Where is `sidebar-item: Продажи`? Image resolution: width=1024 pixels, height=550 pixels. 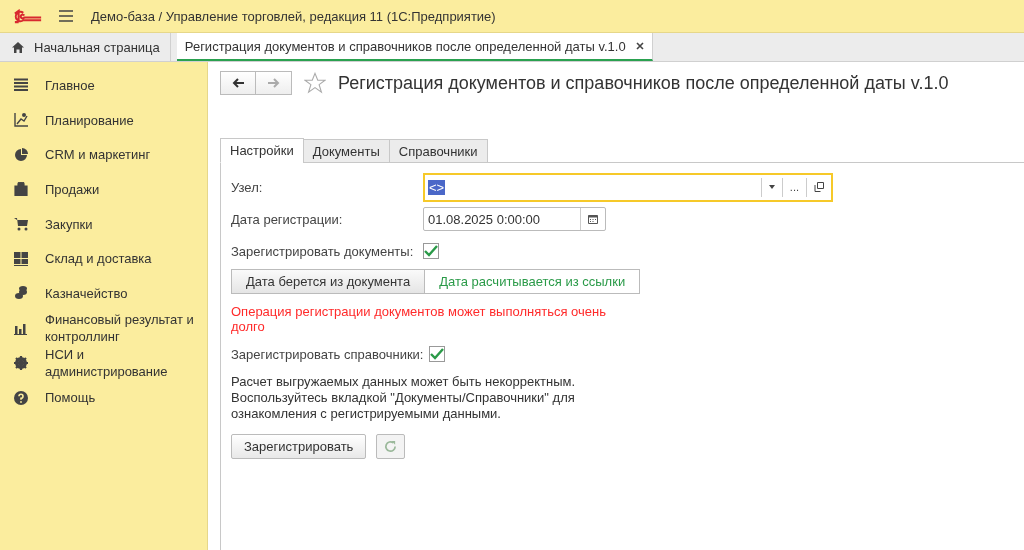 sidebar-item: Продажи is located at coordinates (103, 189).